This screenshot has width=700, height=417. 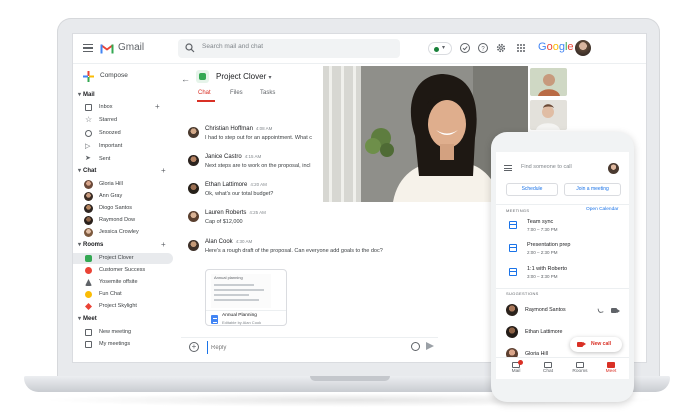 I want to click on keep-icon, so click(x=646, y=102).